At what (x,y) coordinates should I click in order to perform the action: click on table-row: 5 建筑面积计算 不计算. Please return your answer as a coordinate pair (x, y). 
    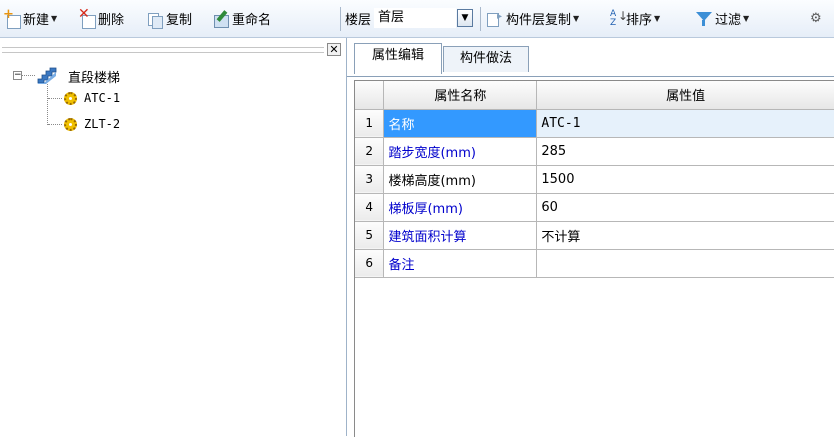
    Looking at the image, I should click on (594, 235).